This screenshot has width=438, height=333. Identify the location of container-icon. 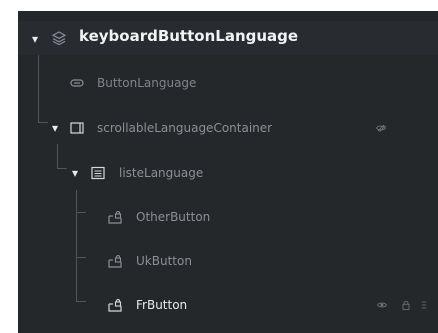
(77, 128).